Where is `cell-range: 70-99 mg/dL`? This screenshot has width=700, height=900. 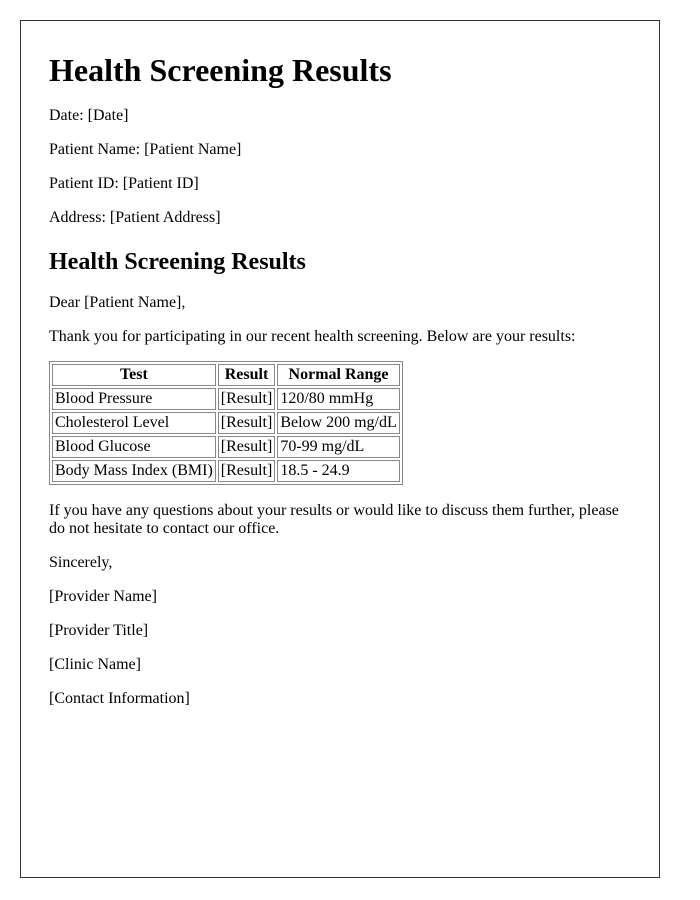
cell-range: 70-99 mg/dL is located at coordinates (338, 447).